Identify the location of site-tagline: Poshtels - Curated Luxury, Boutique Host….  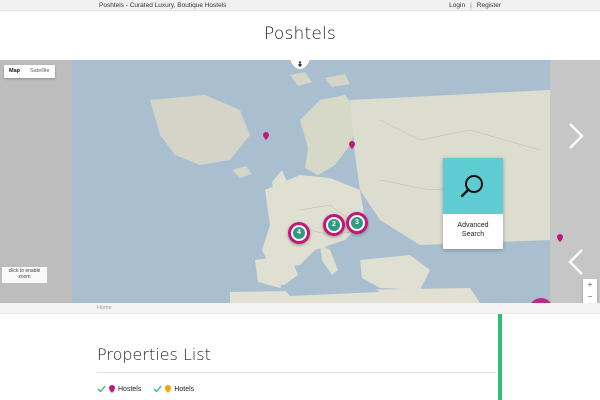
(163, 5).